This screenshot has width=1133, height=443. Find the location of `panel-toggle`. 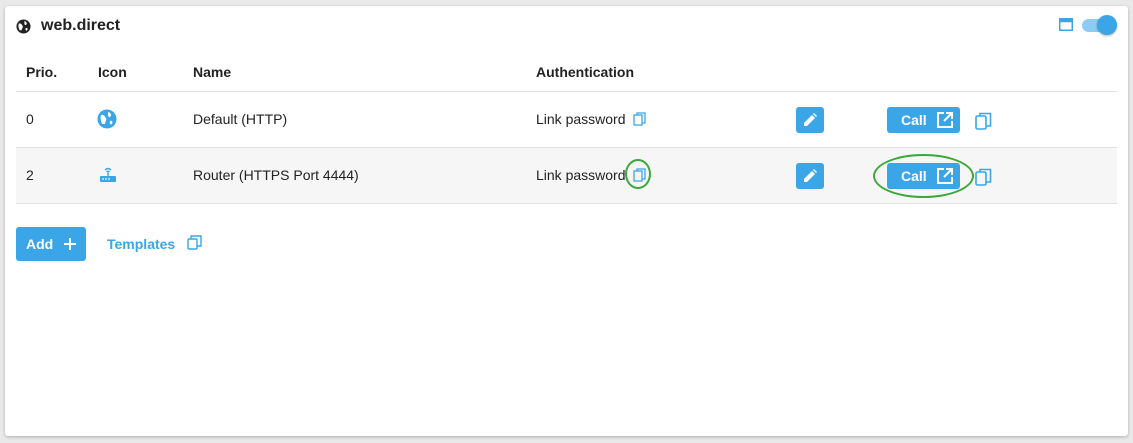

panel-toggle is located at coordinates (1100, 25).